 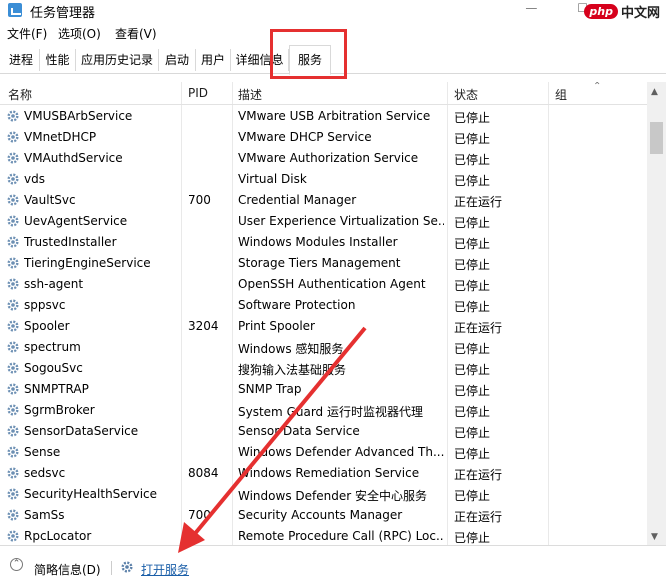 What do you see at coordinates (292, 370) in the screenshot?
I see `service-description: 搜狗输入法基础服务` at bounding box center [292, 370].